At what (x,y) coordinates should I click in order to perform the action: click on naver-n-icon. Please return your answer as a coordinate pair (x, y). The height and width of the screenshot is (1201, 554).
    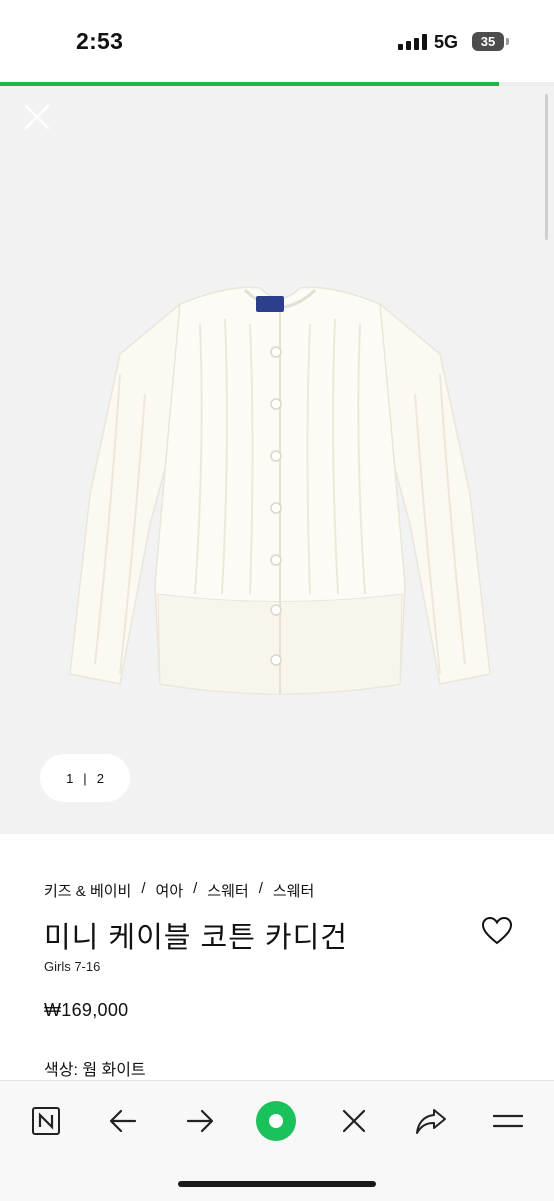
    Looking at the image, I should click on (46, 1121).